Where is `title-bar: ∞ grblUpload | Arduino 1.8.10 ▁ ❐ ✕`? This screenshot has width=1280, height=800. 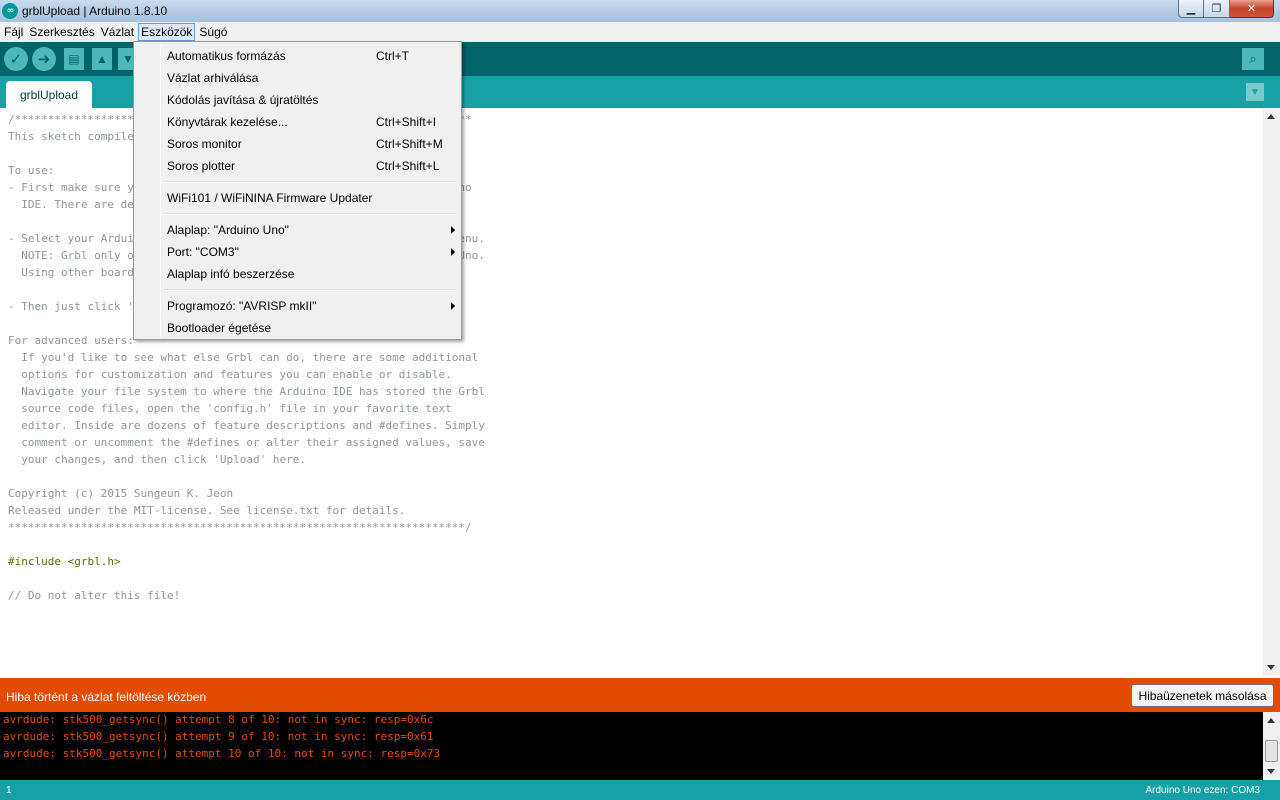
title-bar: ∞ grblUpload | Arduino 1.8.10 ▁ ❐ ✕ is located at coordinates (640, 11).